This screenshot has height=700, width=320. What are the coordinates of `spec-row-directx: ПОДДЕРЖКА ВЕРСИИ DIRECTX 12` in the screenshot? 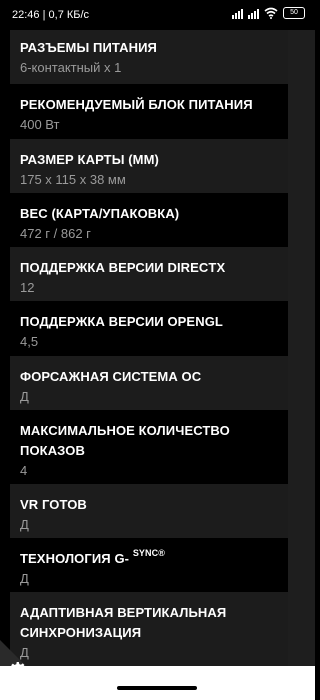 It's located at (149, 274).